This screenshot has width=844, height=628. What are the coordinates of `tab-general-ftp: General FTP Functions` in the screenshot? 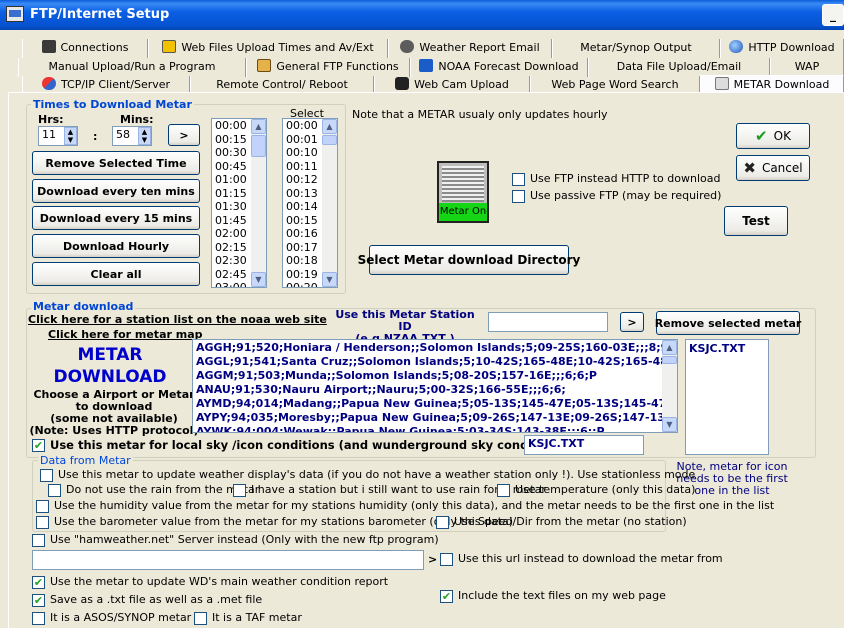 It's located at (328, 67).